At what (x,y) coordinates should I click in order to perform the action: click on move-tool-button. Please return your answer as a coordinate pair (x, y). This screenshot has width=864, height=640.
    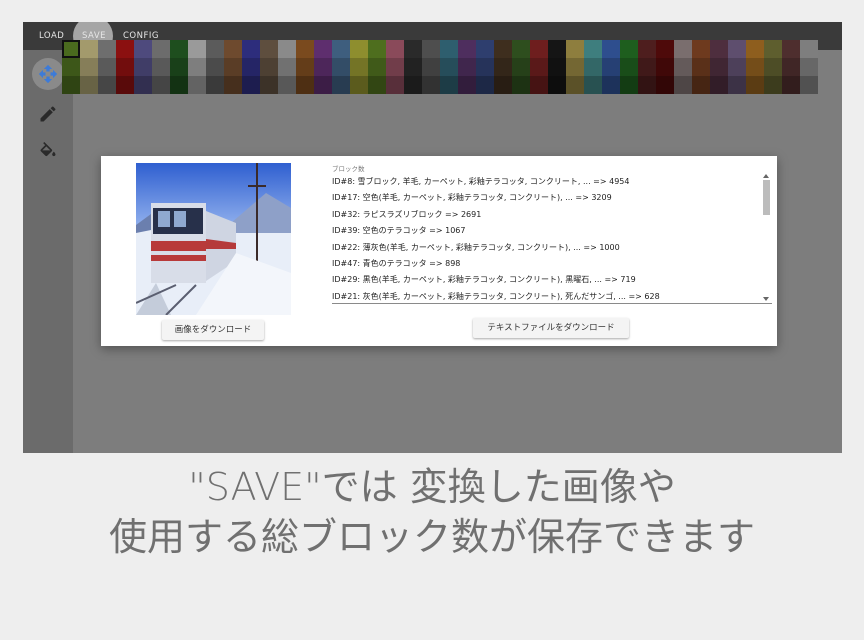
    Looking at the image, I should click on (48, 74).